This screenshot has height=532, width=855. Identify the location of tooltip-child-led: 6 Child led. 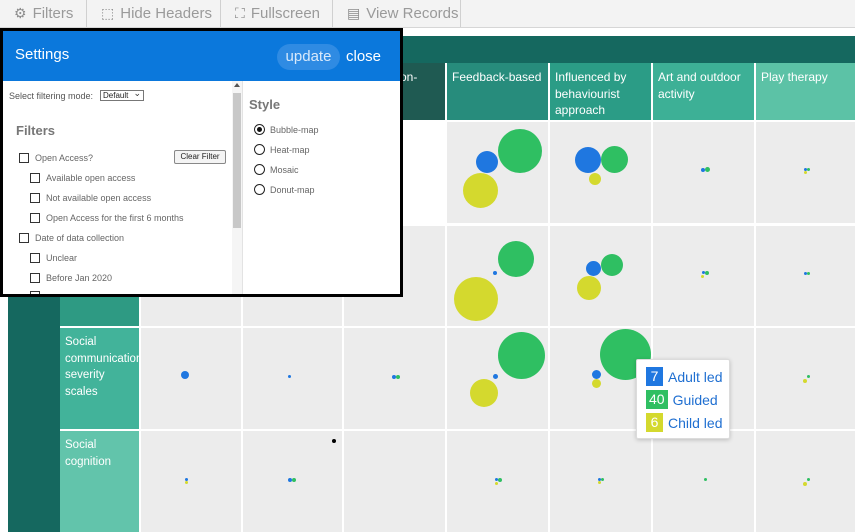
(684, 422).